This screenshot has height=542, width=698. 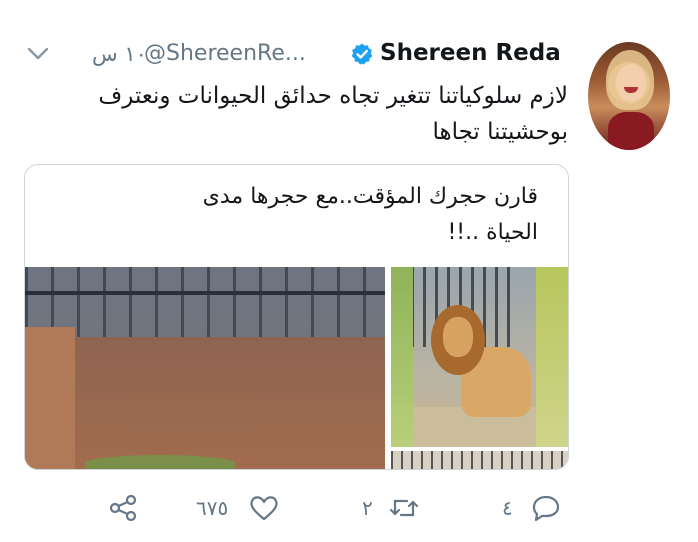 I want to click on avatar, so click(x=629, y=96).